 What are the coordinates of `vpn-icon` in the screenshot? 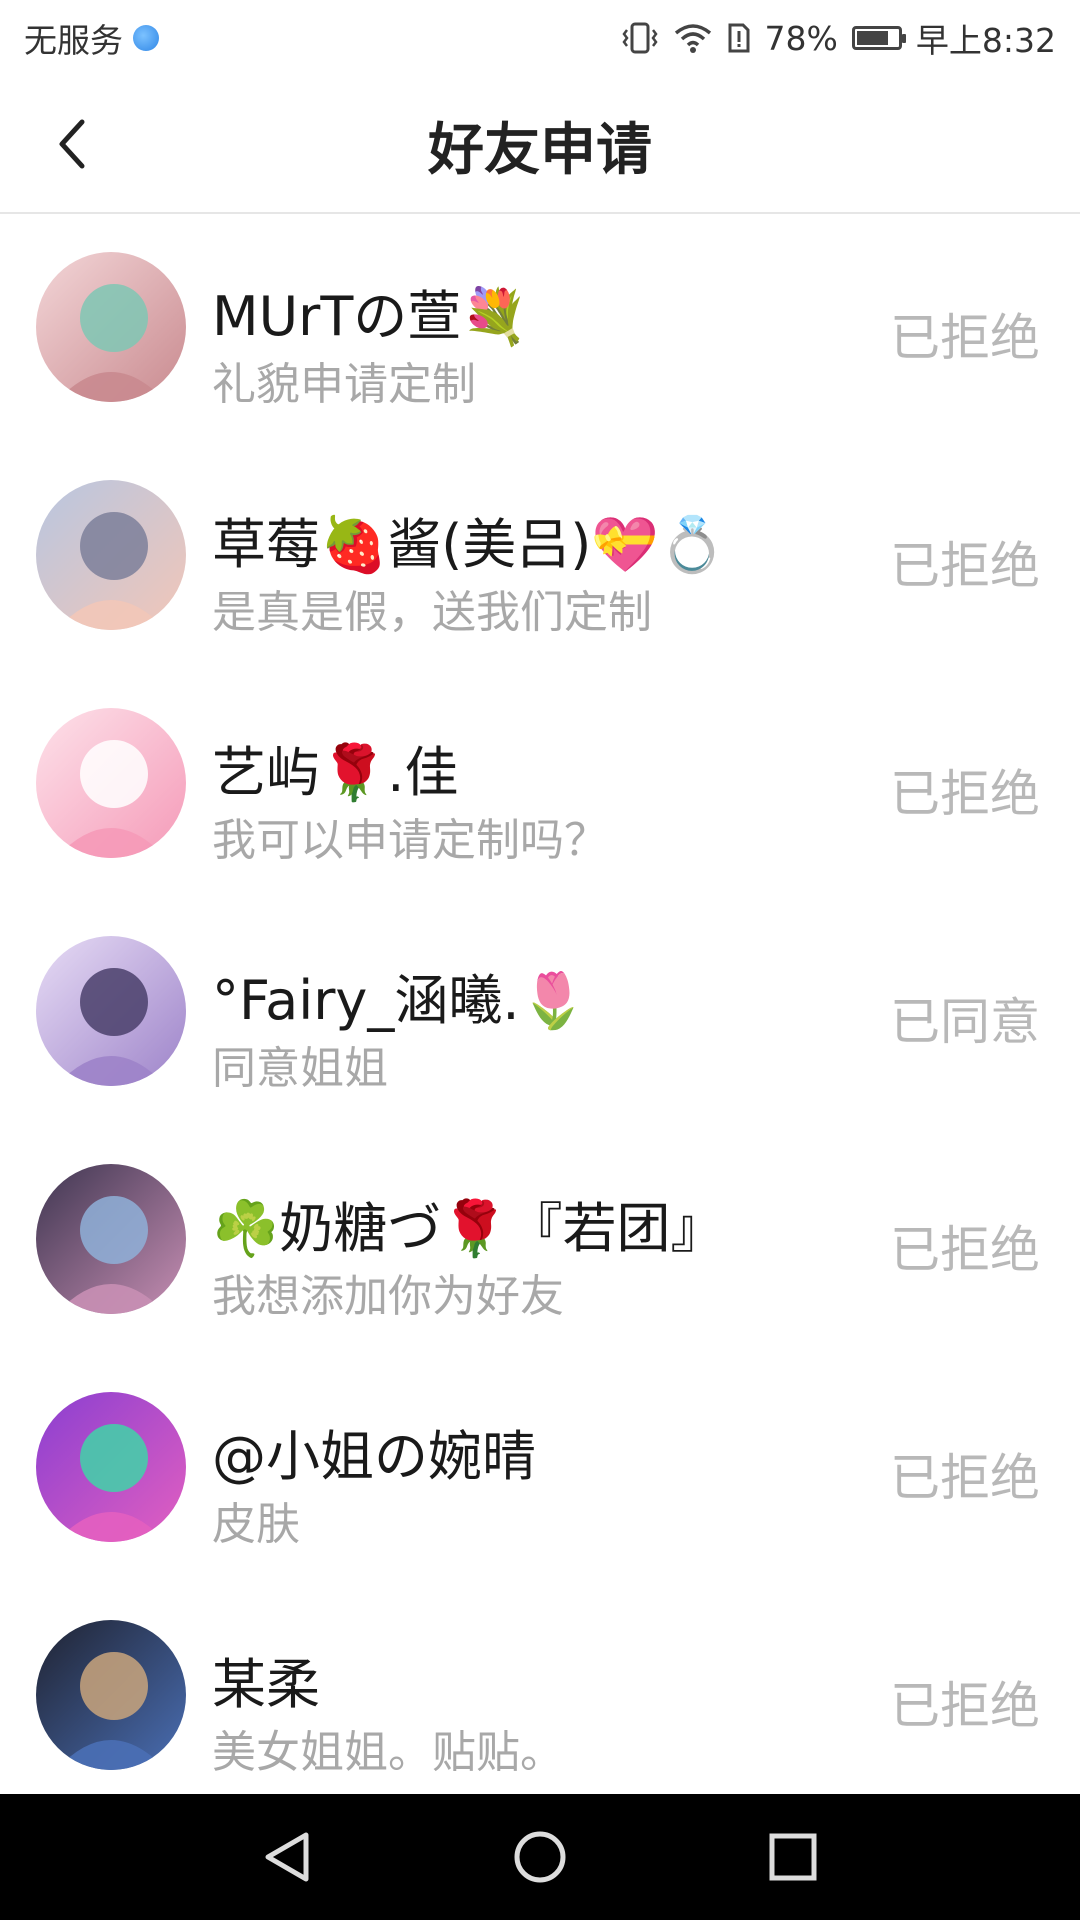 It's located at (146, 38).